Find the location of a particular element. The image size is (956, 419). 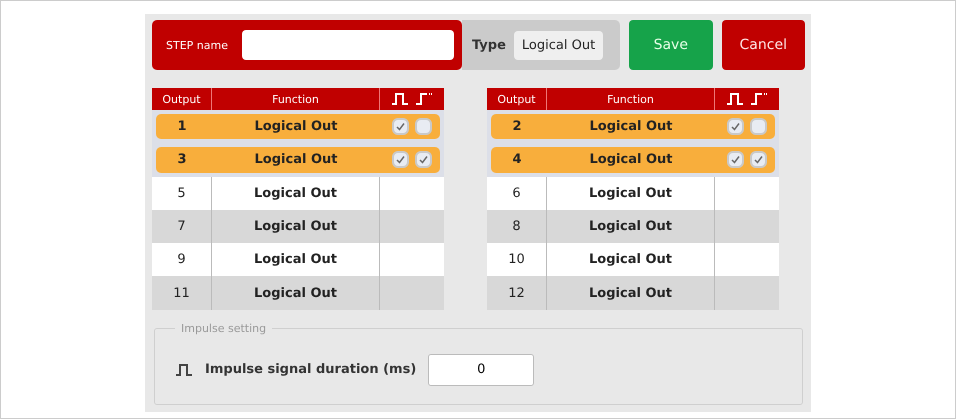

duration-field: 0 is located at coordinates (481, 370).